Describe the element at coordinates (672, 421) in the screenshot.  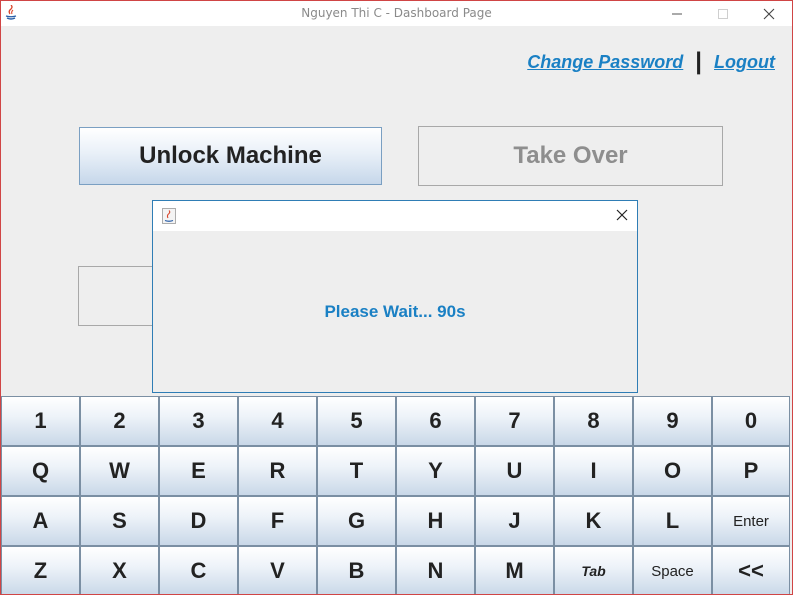
I see `key-9: 9` at that location.